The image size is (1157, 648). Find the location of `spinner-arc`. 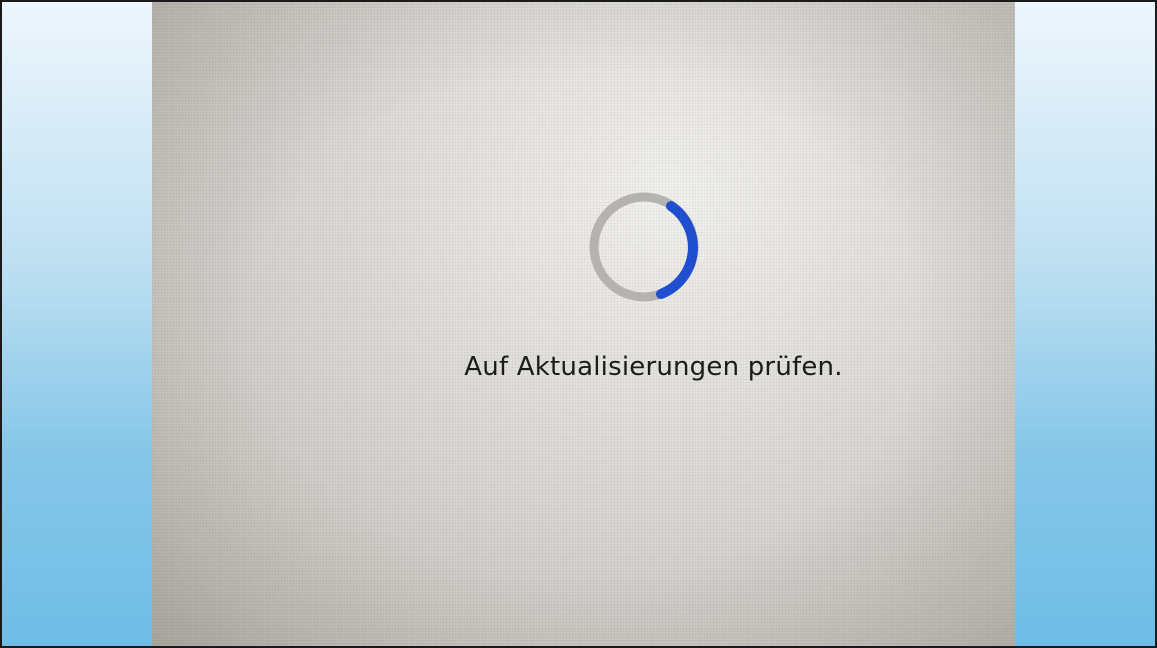

spinner-arc is located at coordinates (677, 250).